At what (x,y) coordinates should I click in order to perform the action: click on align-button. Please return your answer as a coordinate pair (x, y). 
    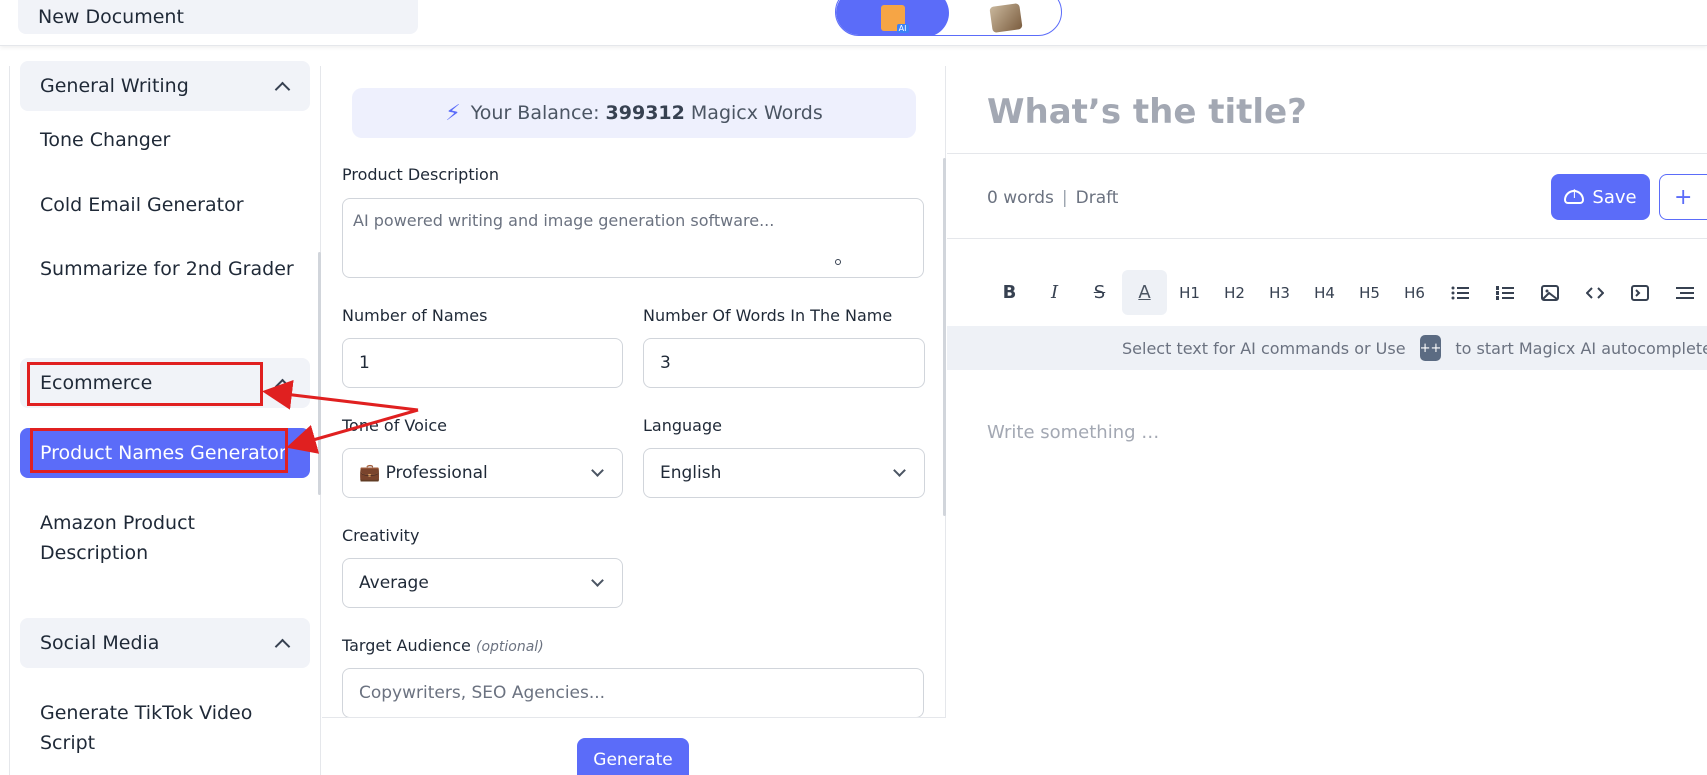
    Looking at the image, I should click on (1684, 292).